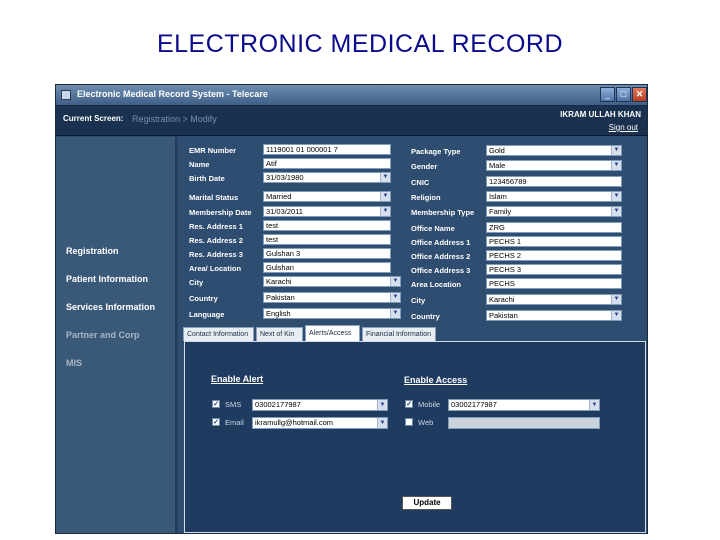 Image resolution: width=720 pixels, height=540 pixels. What do you see at coordinates (399, 334) in the screenshot?
I see `tab-financial-information: Financial Information` at bounding box center [399, 334].